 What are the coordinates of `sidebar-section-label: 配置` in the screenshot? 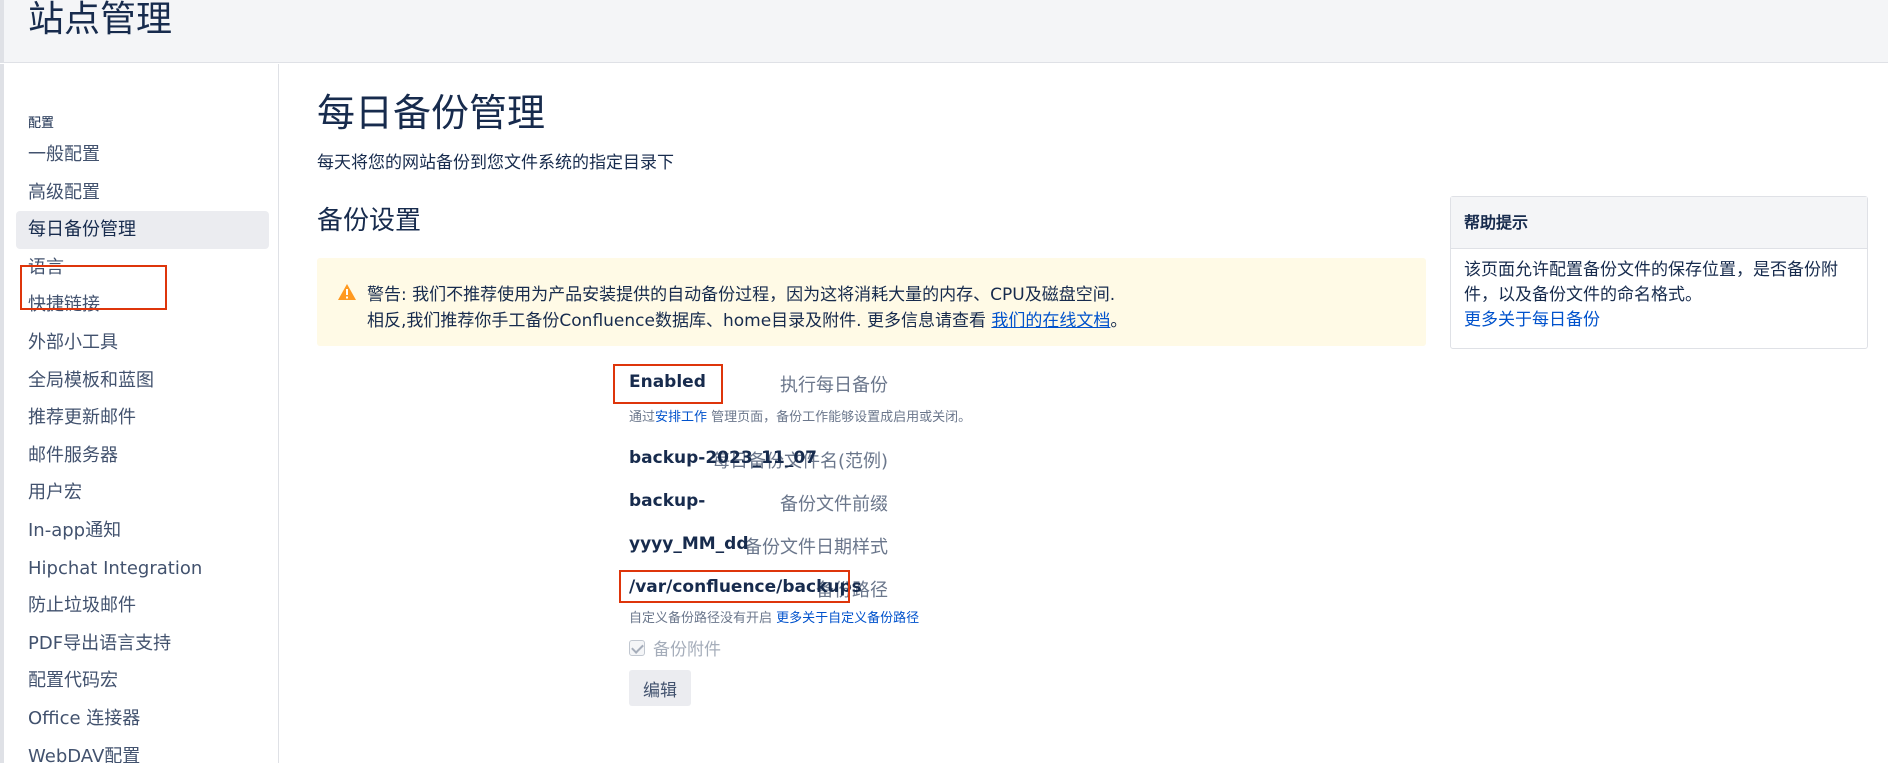 It's located at (41, 123).